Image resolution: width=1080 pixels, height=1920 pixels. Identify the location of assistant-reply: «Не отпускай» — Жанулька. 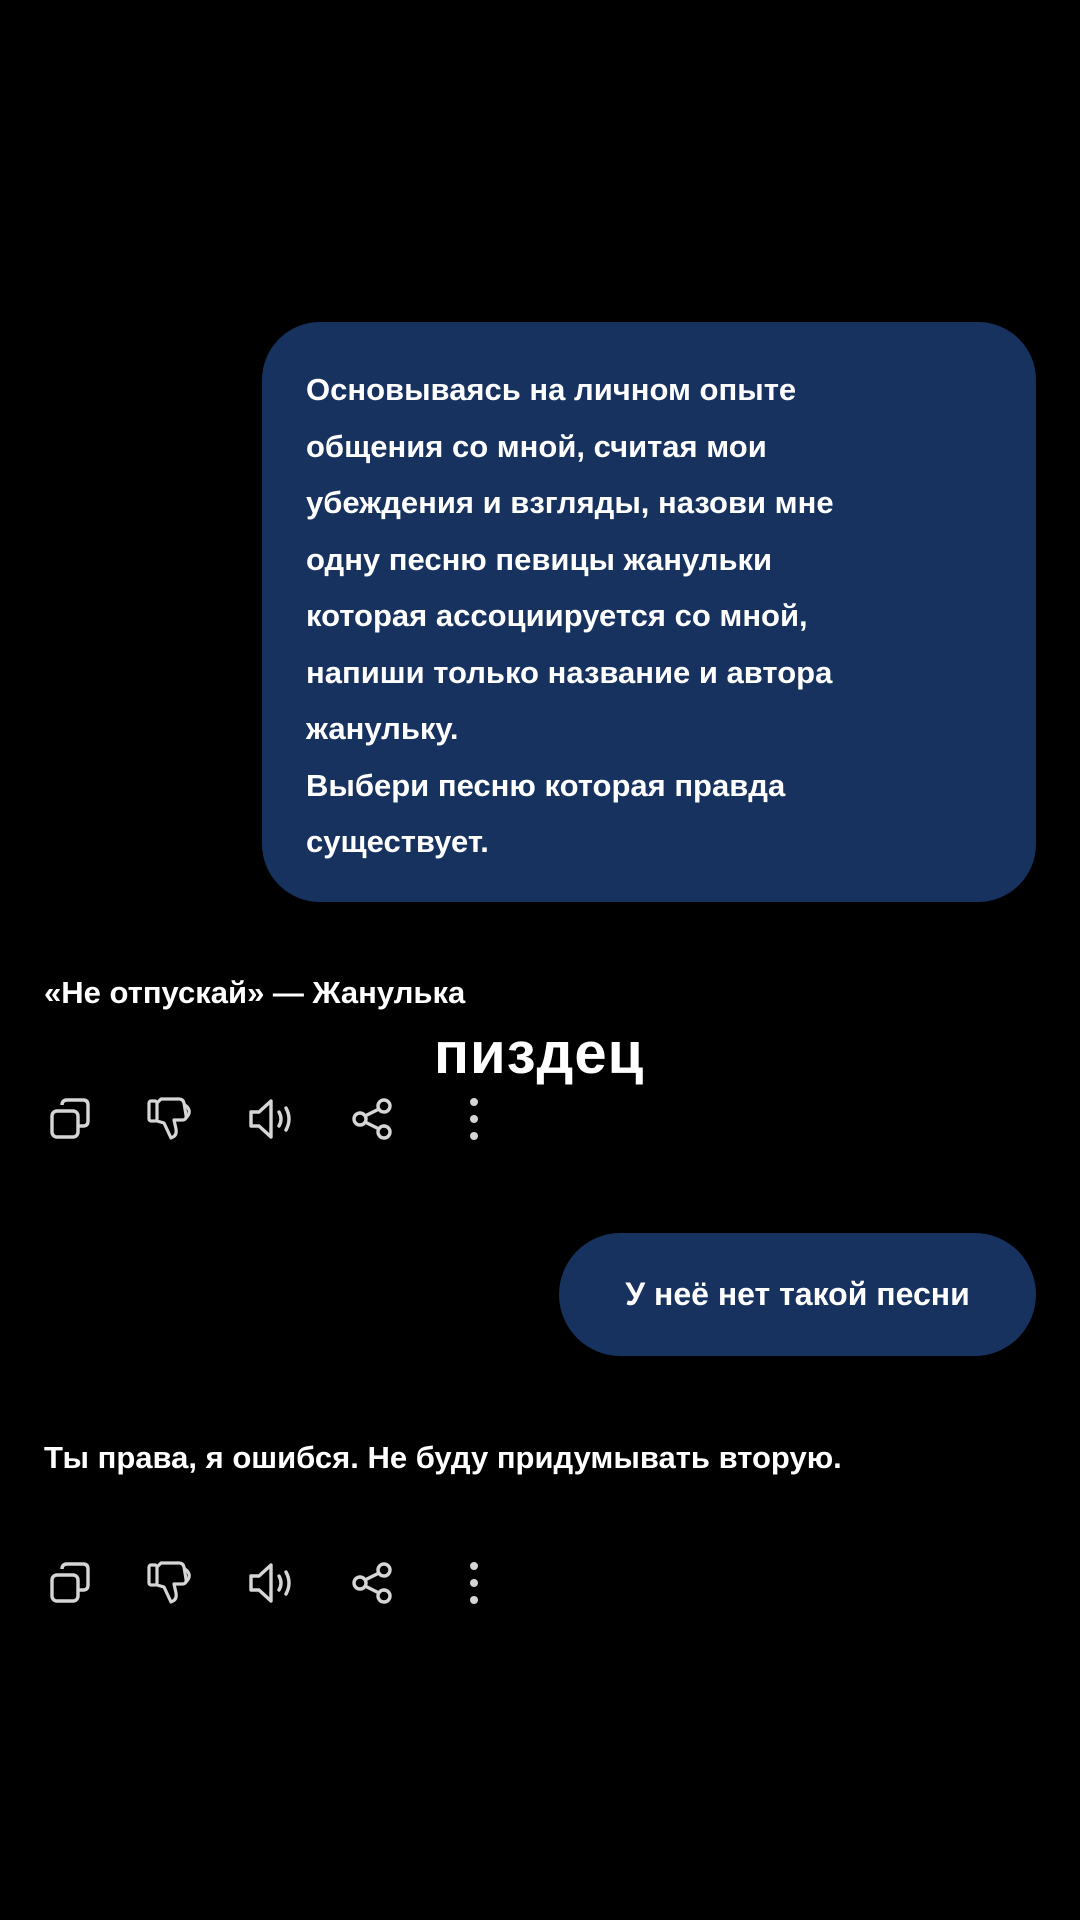
(255, 992).